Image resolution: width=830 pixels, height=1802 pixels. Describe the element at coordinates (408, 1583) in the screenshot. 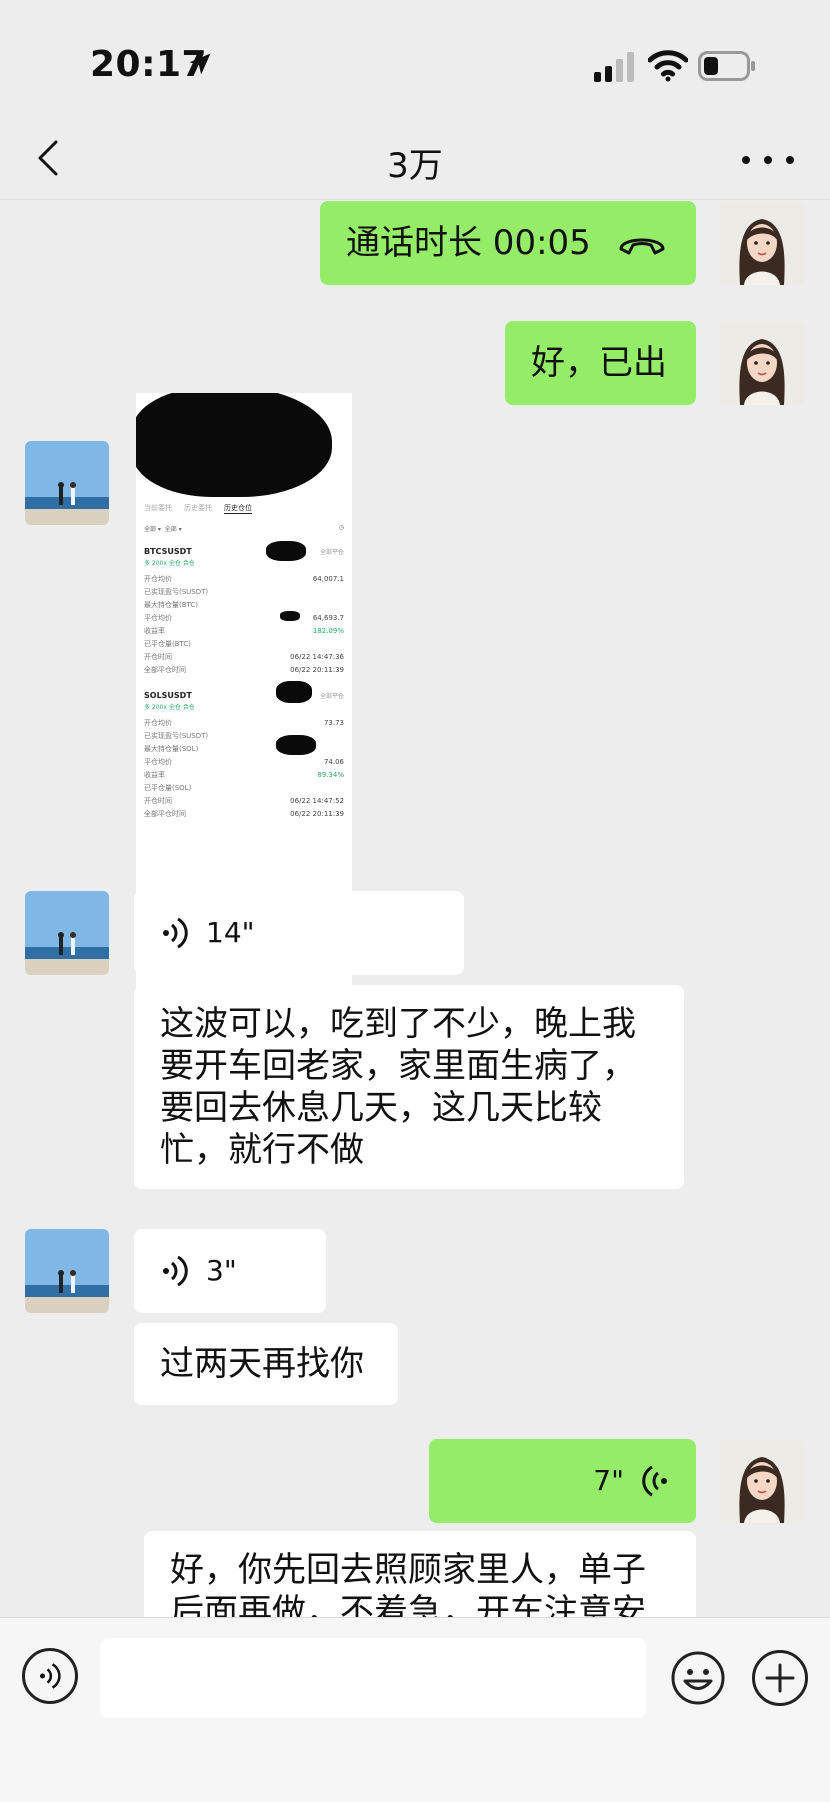

I see `message-text: 好，你先回去照顾家里人，单子后面再做，不着急，开车注意安` at that location.